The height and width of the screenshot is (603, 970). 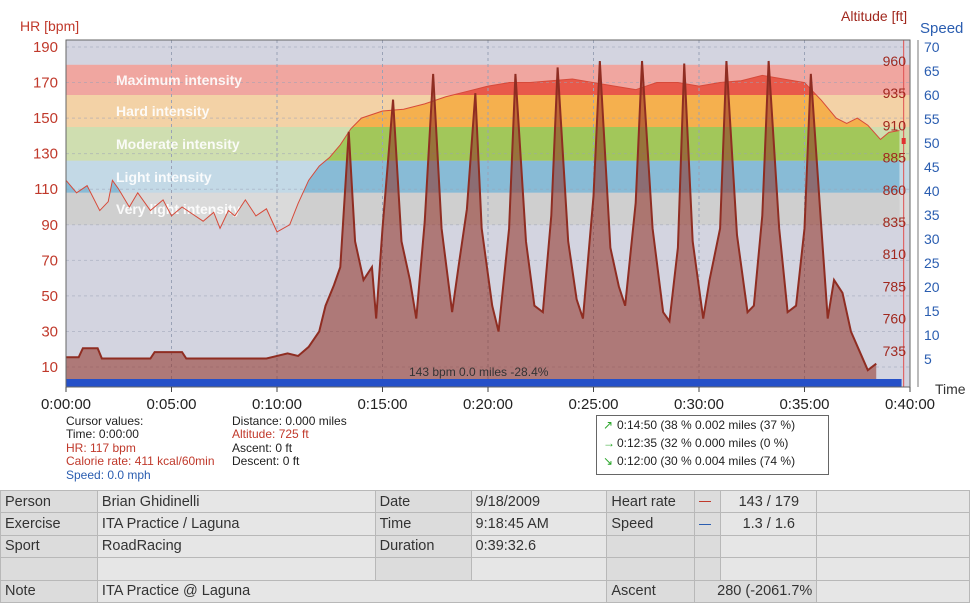 I want to click on note-label: Note, so click(x=49, y=591).